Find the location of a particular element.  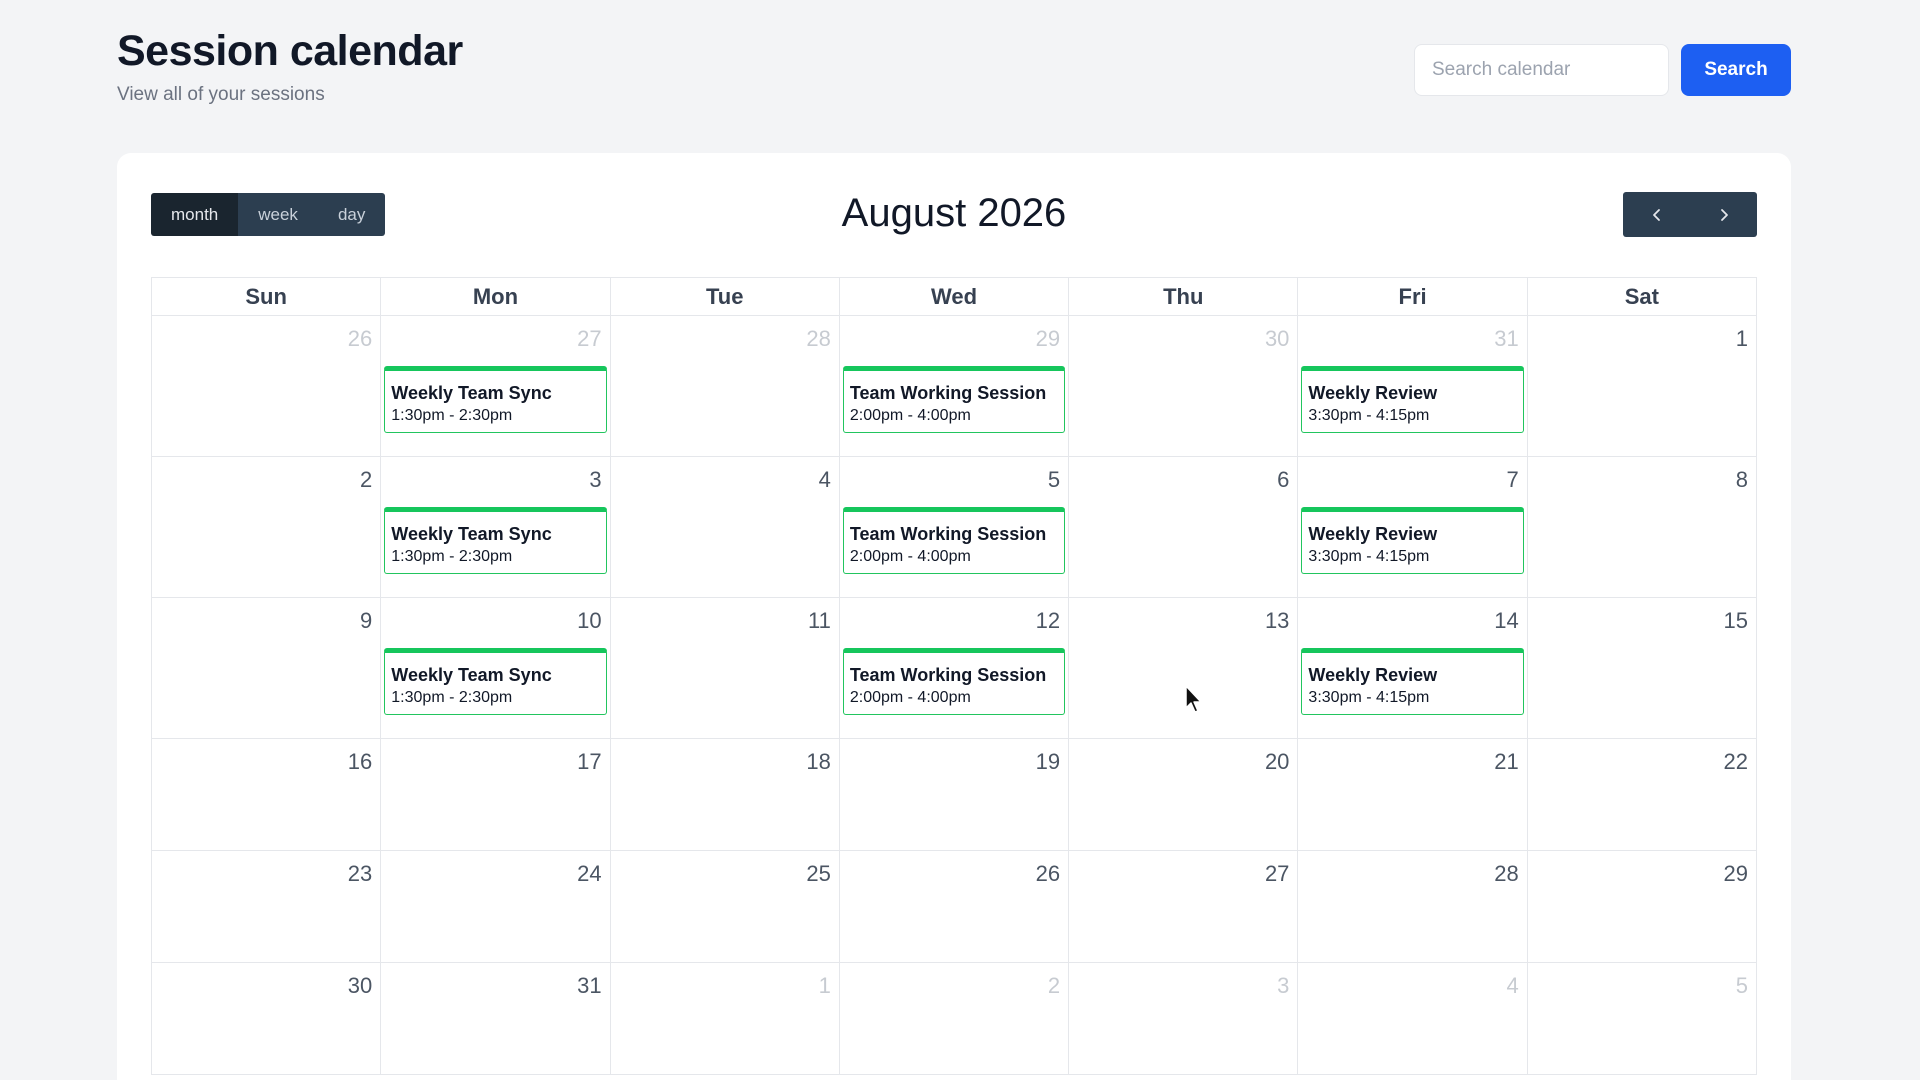

day-cell: 18 is located at coordinates (725, 794).